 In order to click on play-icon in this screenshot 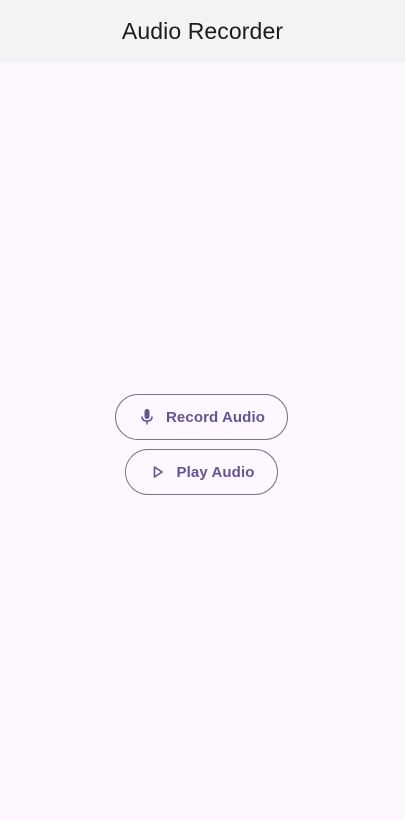, I will do `click(158, 472)`.